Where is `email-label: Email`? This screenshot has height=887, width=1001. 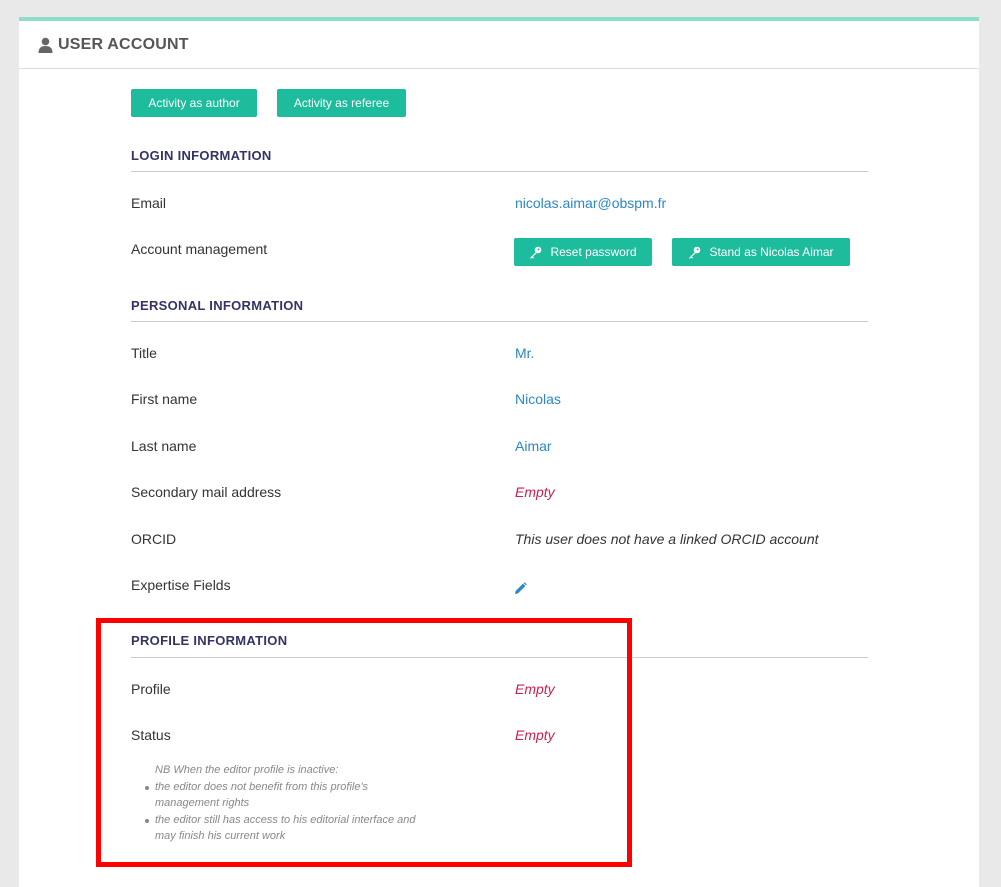 email-label: Email is located at coordinates (149, 203).